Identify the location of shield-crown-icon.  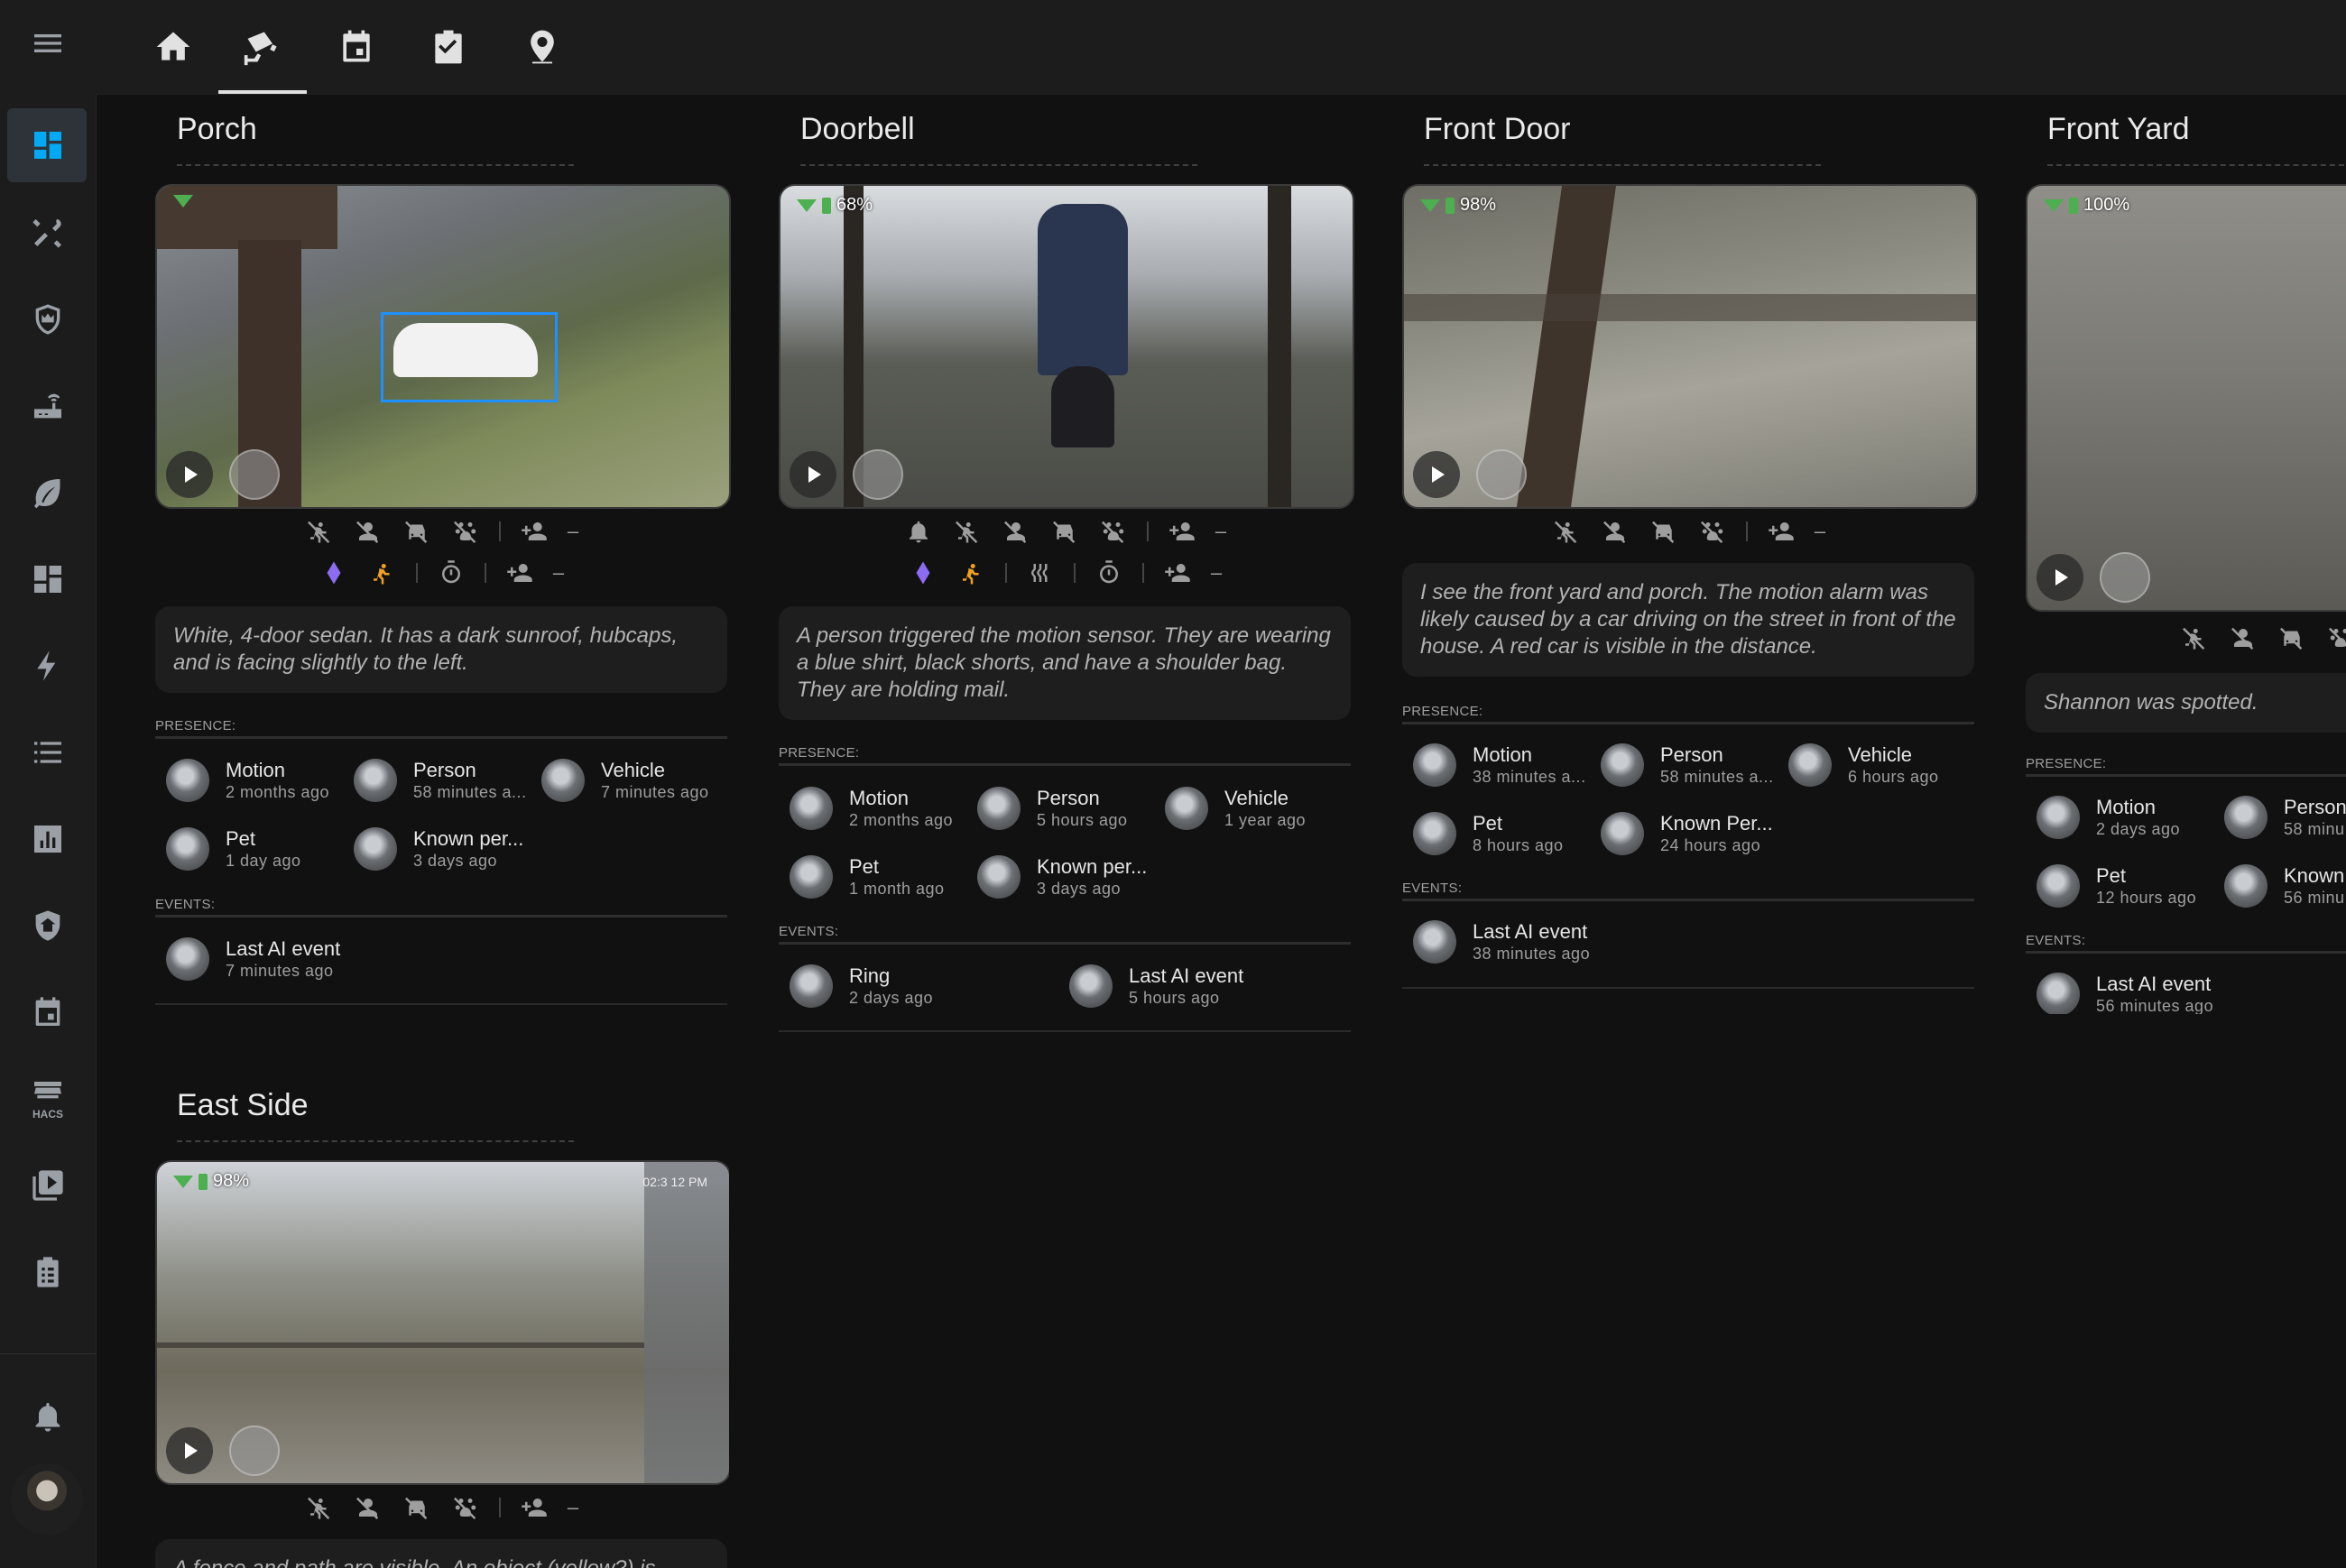
(47, 319).